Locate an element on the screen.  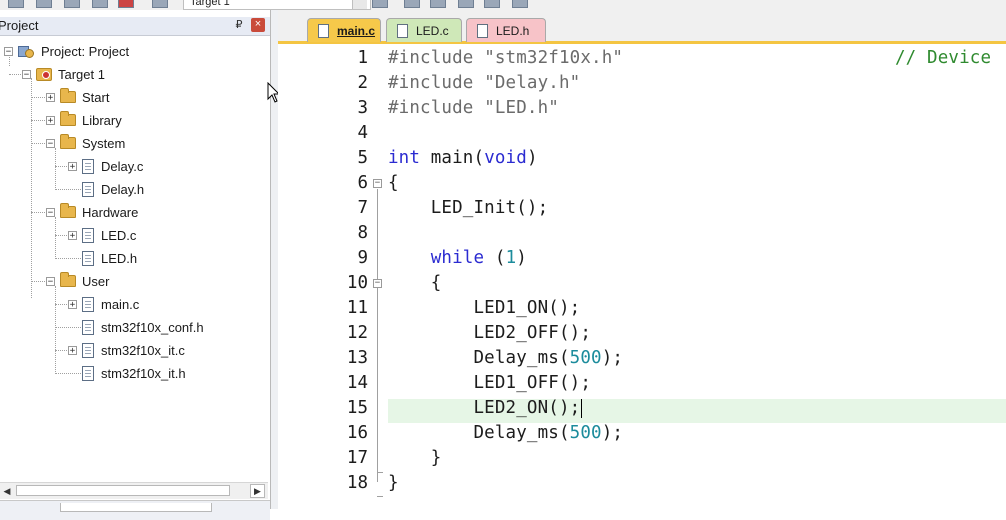
tree-label: main.c is located at coordinates (120, 304).